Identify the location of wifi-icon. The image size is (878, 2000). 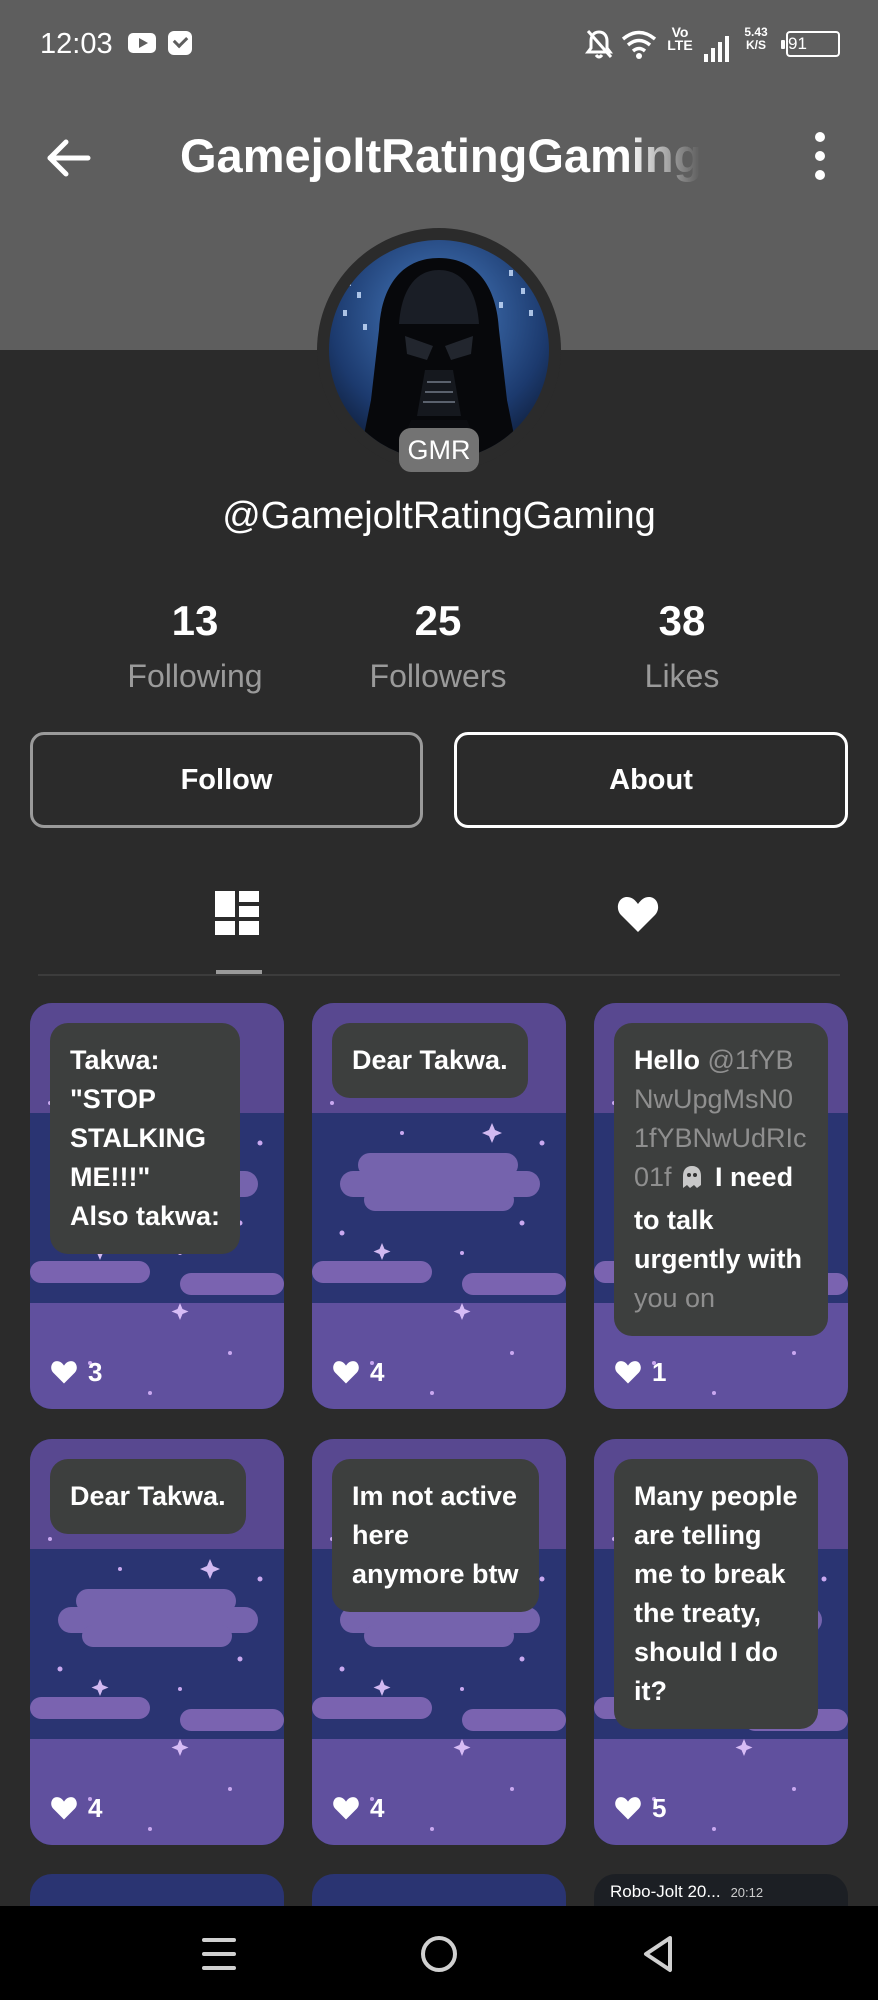
(639, 44).